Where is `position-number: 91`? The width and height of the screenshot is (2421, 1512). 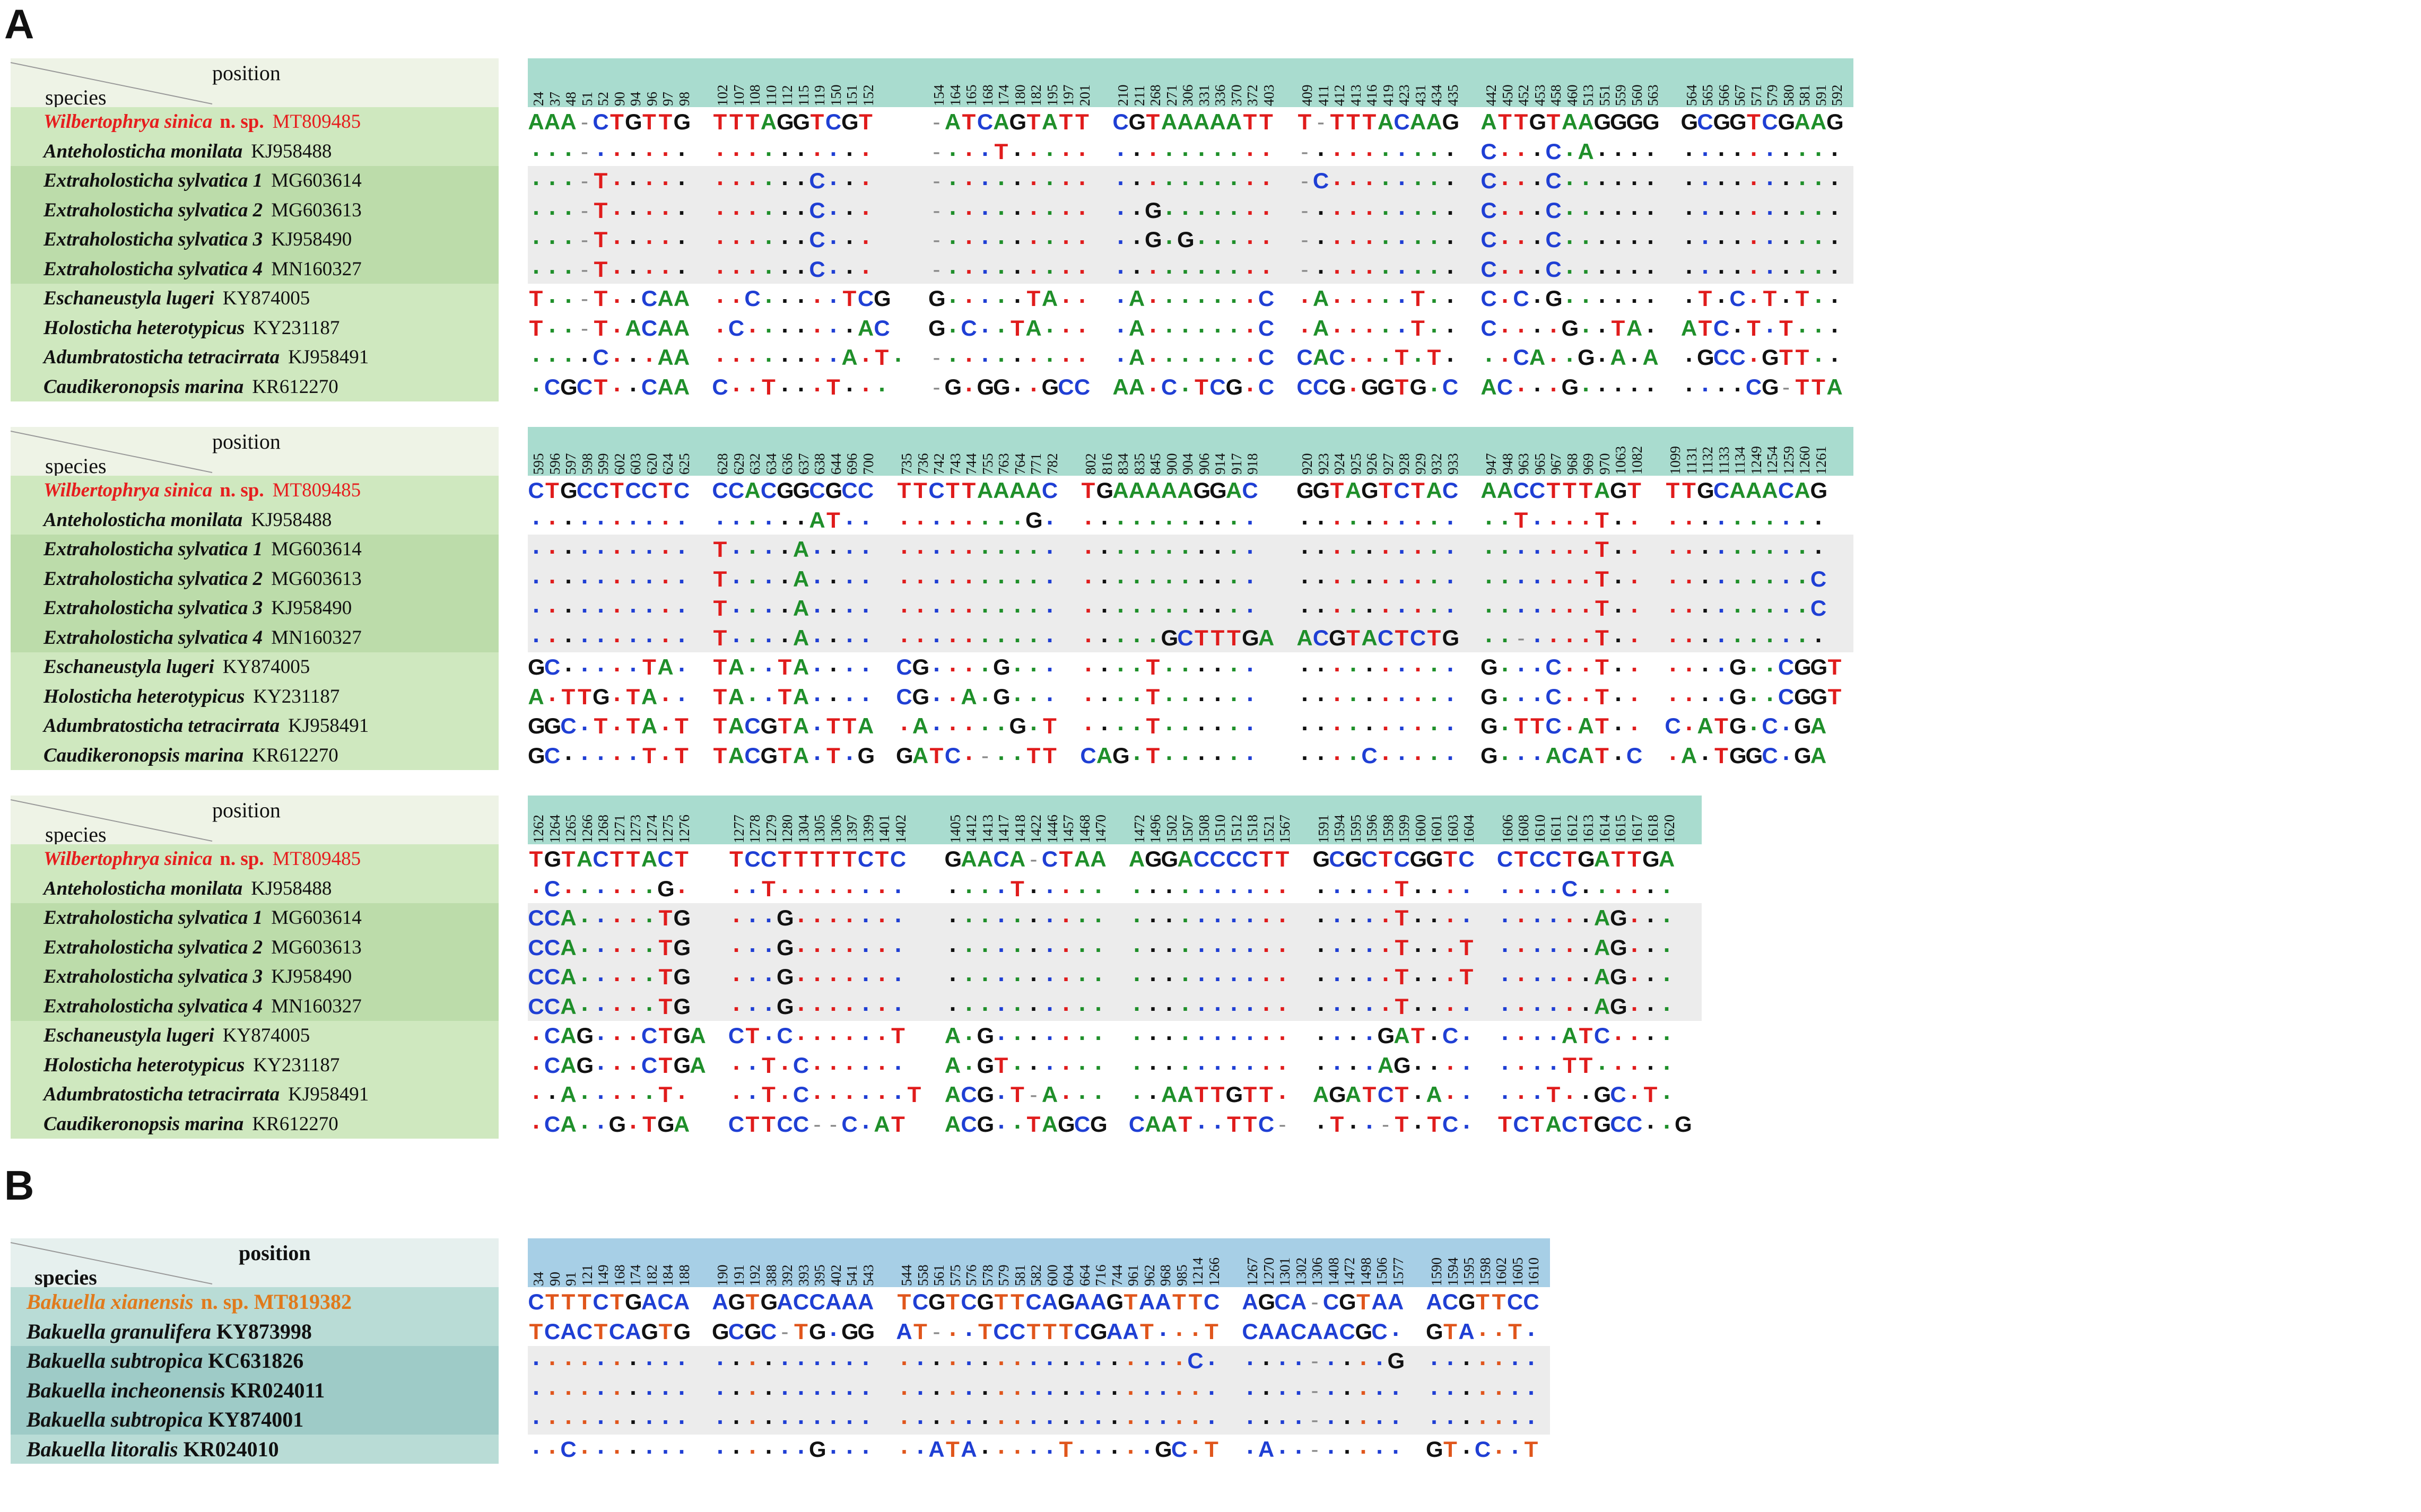 position-number: 91 is located at coordinates (571, 1279).